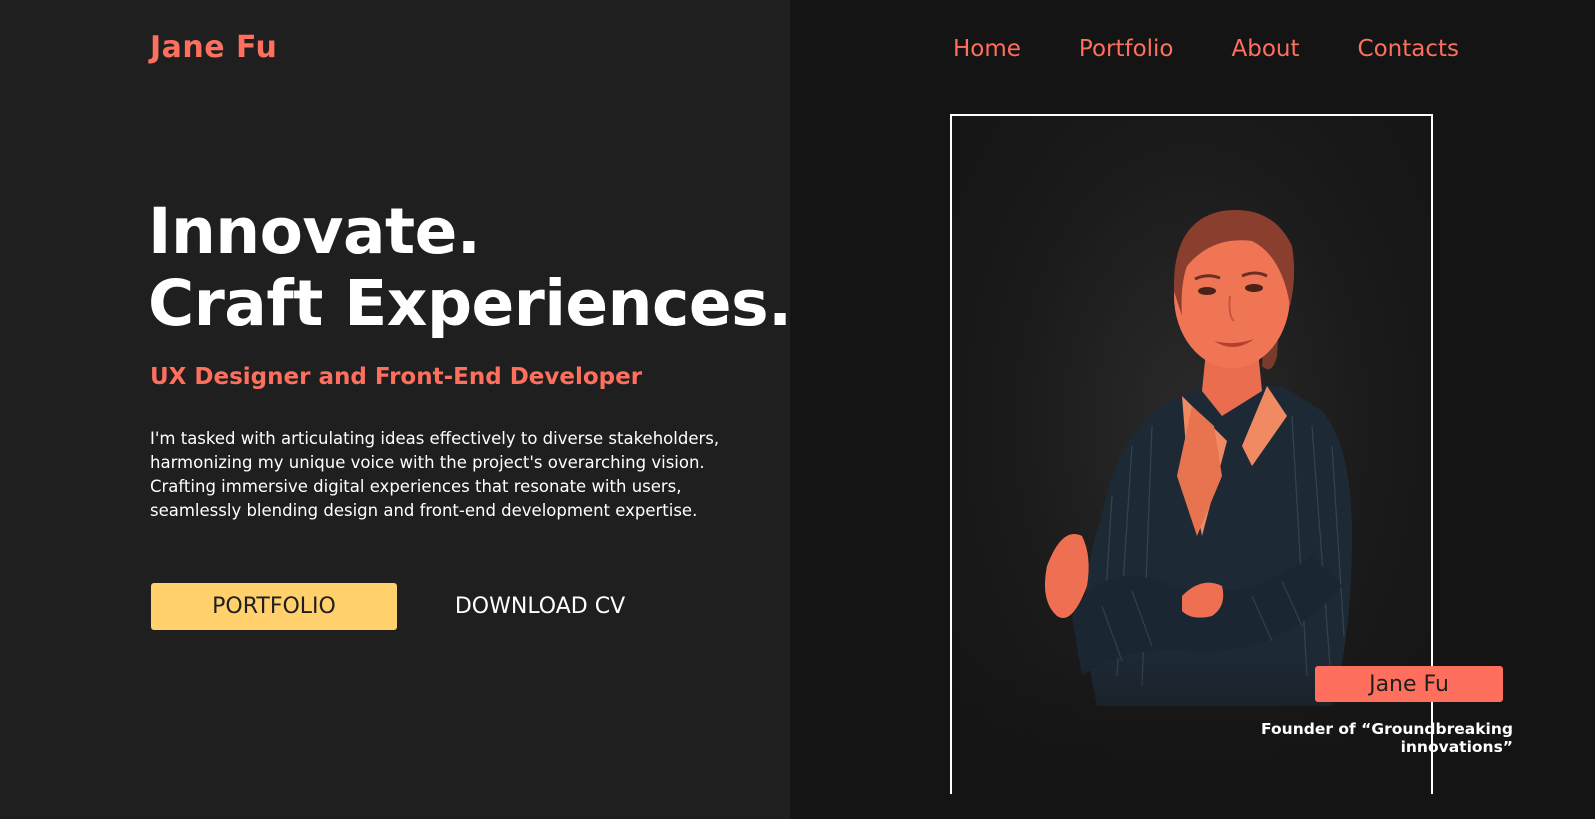 The height and width of the screenshot is (819, 1595). I want to click on headline-line-2: Craft Experiences., so click(470, 303).